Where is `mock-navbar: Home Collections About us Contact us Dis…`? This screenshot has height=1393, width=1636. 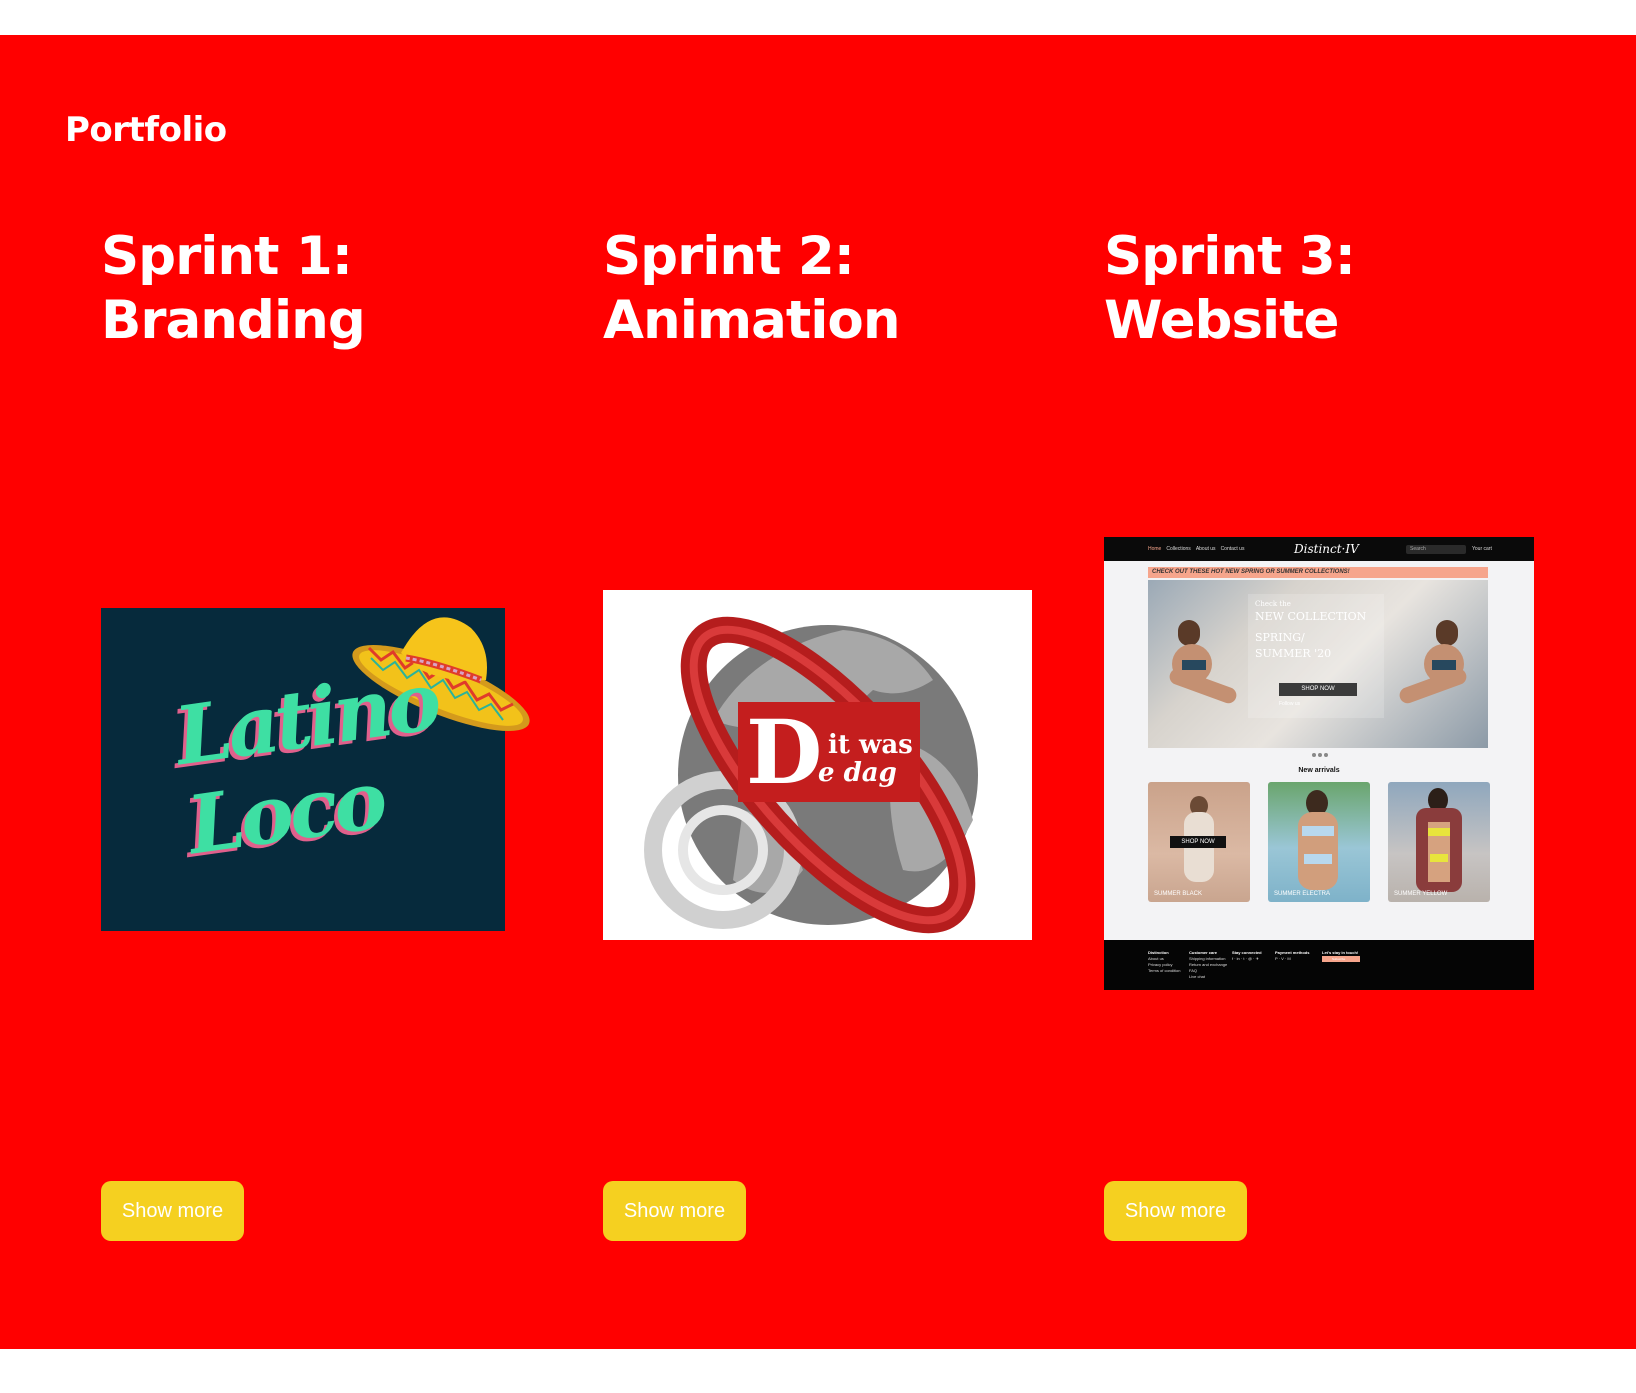 mock-navbar: Home Collections About us Contact us Dis… is located at coordinates (1319, 549).